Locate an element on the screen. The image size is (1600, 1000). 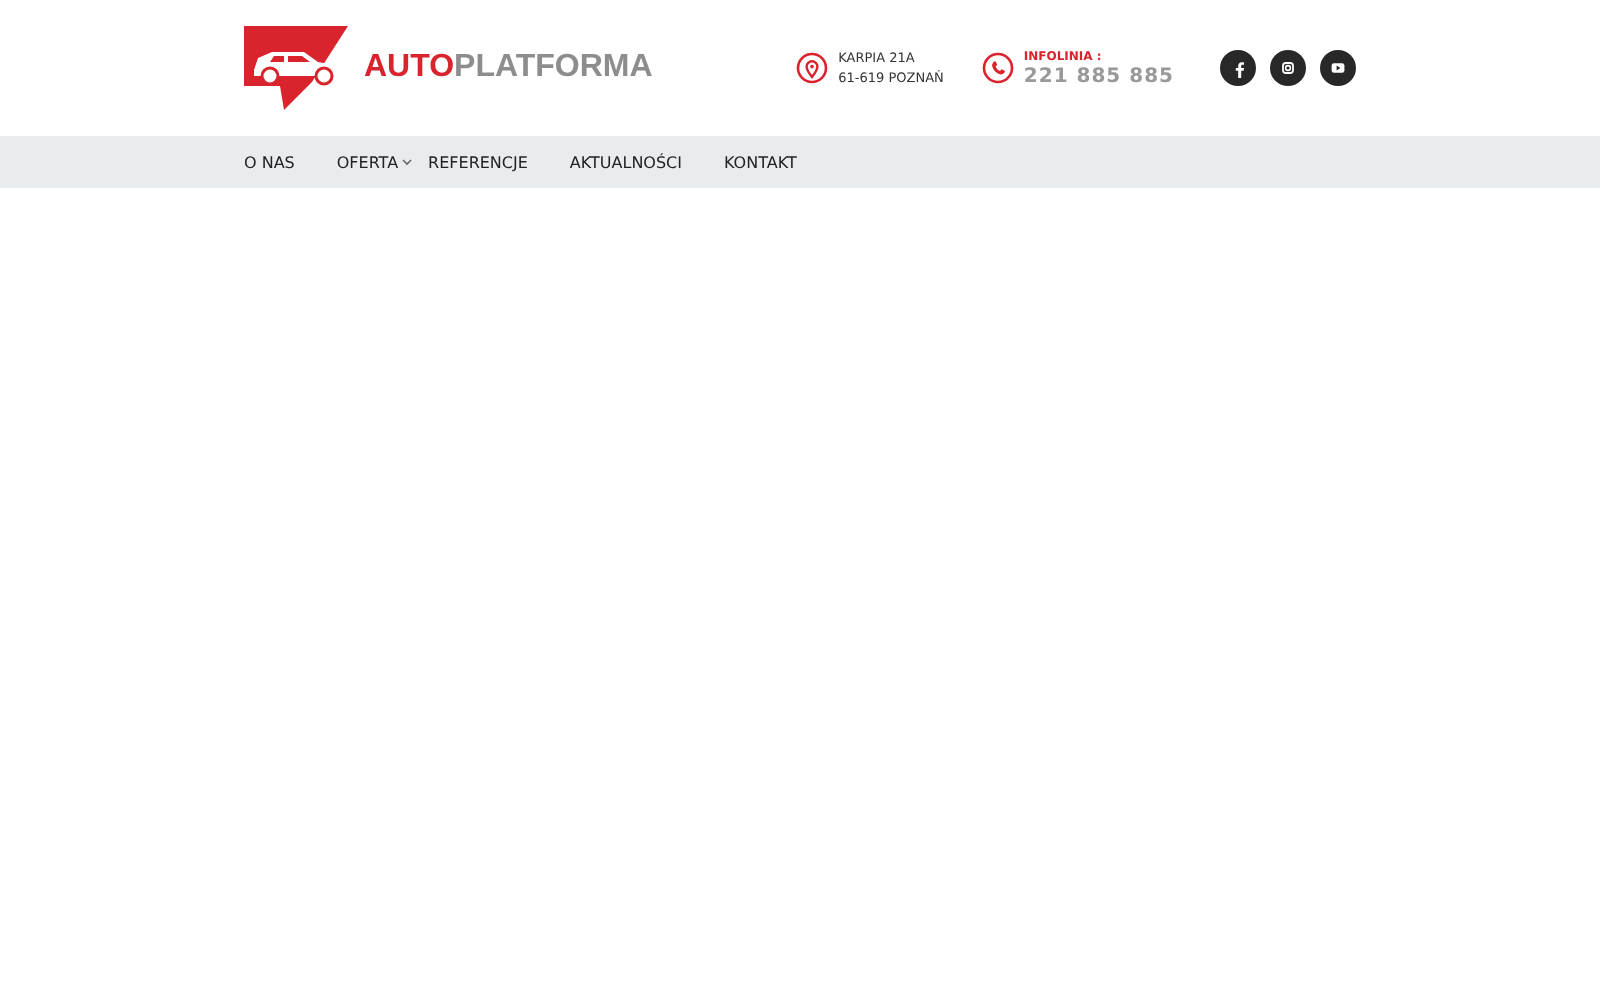
nav-link: O NAS is located at coordinates (269, 162).